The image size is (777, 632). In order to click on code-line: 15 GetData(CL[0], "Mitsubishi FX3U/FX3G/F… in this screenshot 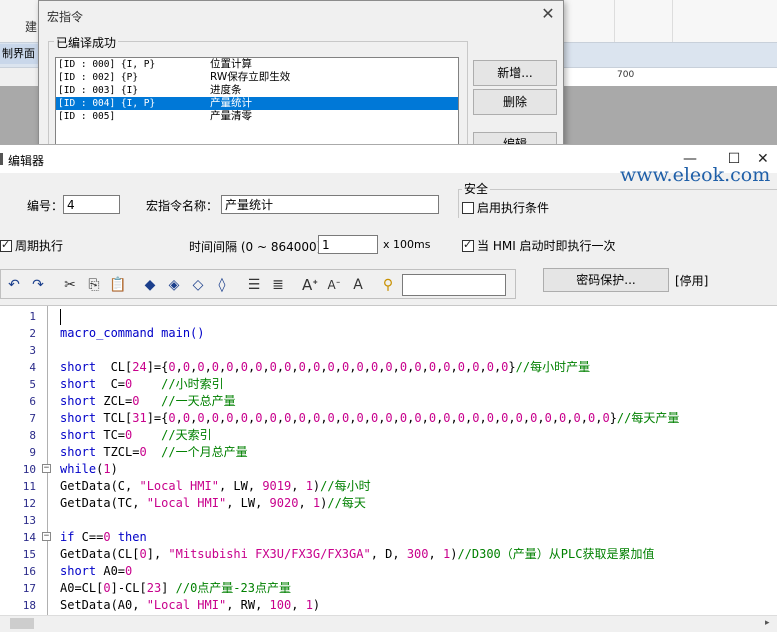, I will do `click(388, 554)`.